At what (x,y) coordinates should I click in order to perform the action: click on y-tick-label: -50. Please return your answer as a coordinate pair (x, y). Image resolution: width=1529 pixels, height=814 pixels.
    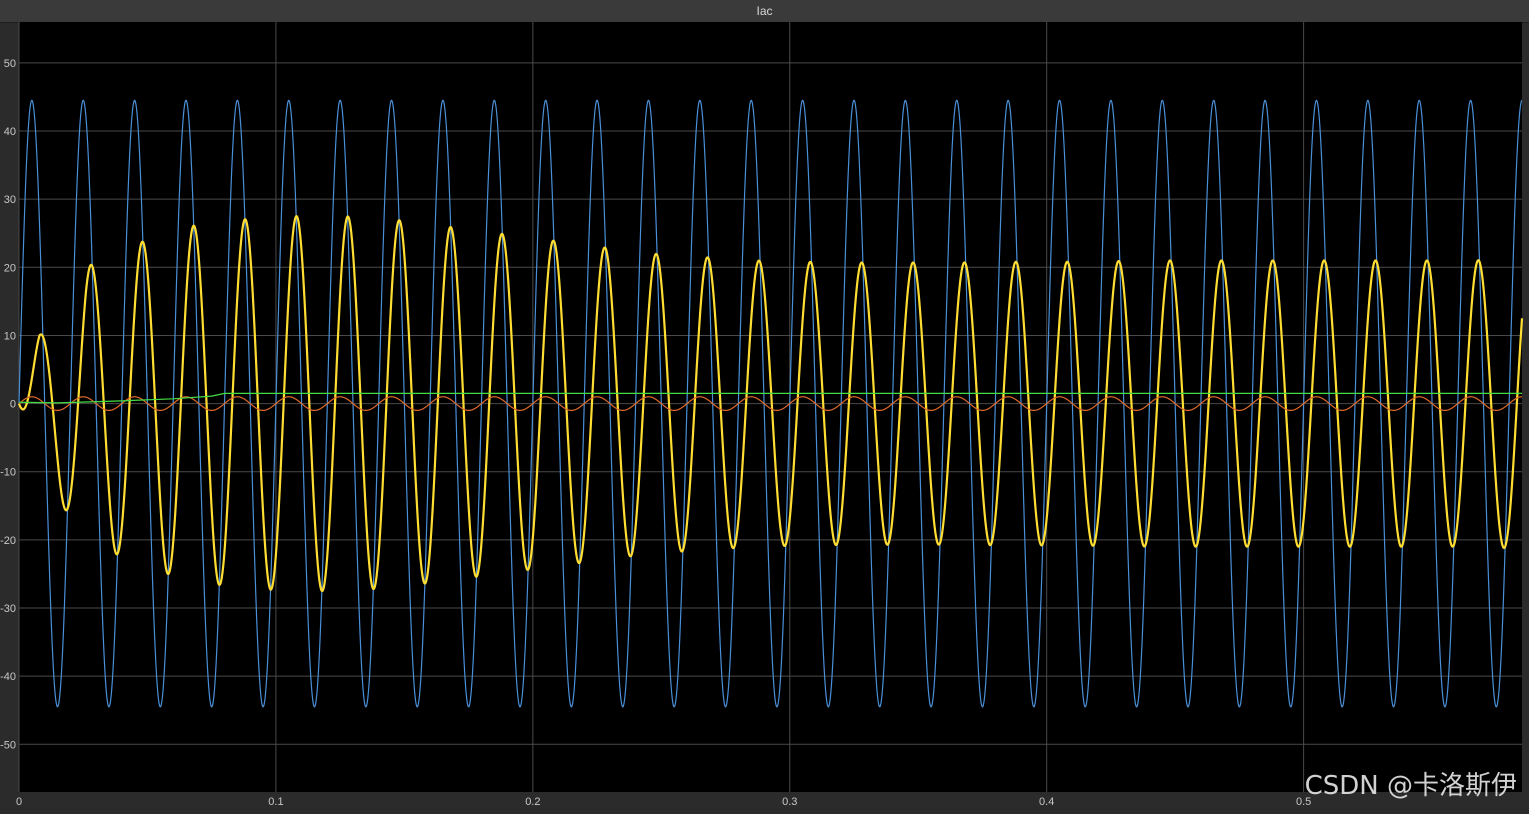
    Looking at the image, I should click on (8, 745).